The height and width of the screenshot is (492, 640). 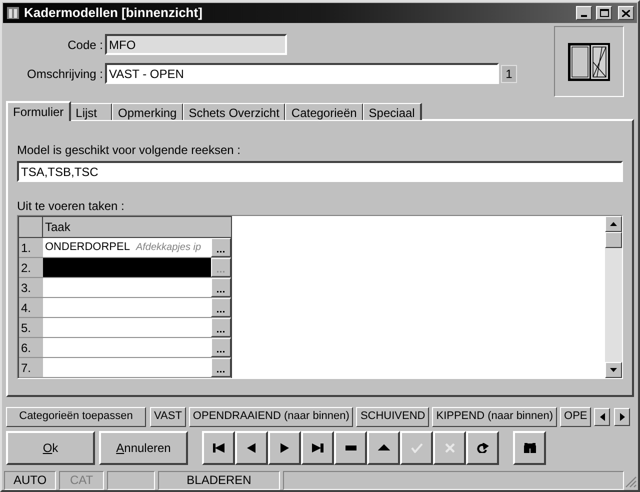 I want to click on previous-icon, so click(x=252, y=448).